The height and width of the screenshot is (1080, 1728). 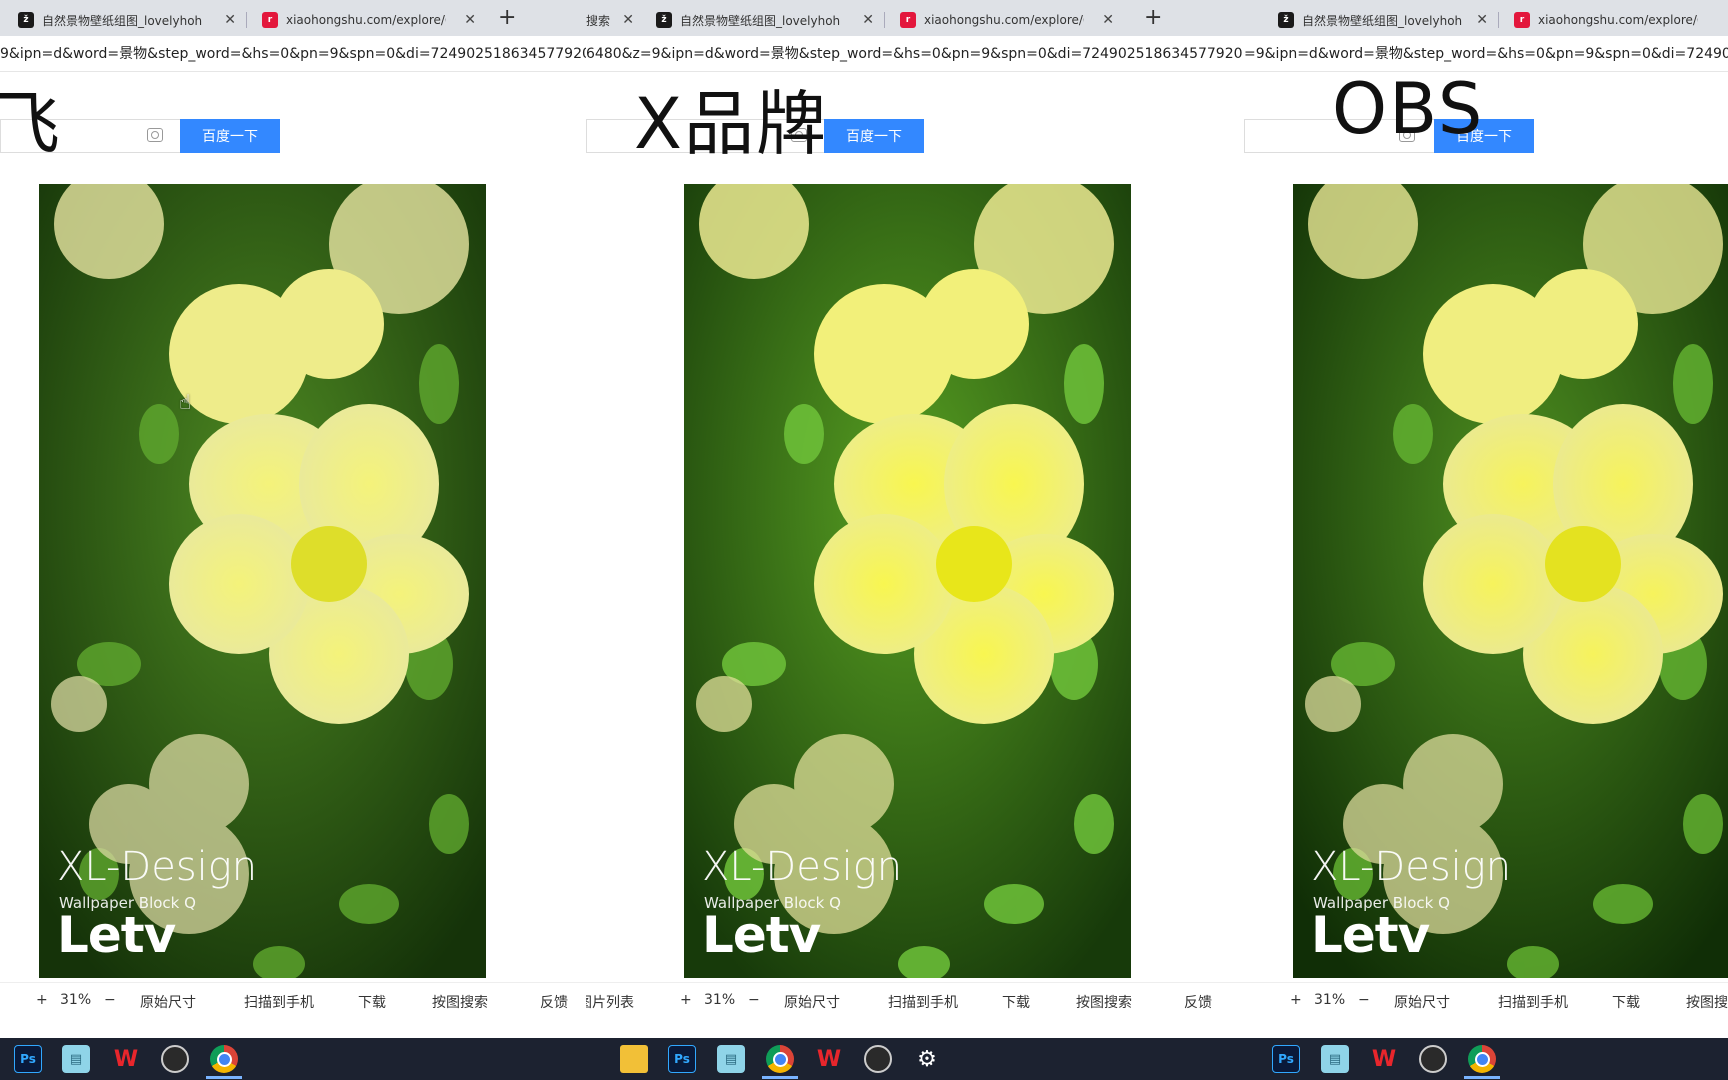 I want to click on hand-cursor-icon: ☝, so click(x=185, y=402).